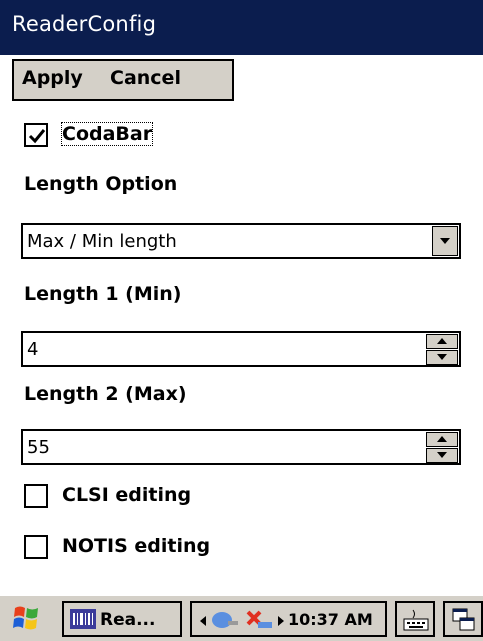  Describe the element at coordinates (83, 619) in the screenshot. I see `barcode-app-icon` at that location.